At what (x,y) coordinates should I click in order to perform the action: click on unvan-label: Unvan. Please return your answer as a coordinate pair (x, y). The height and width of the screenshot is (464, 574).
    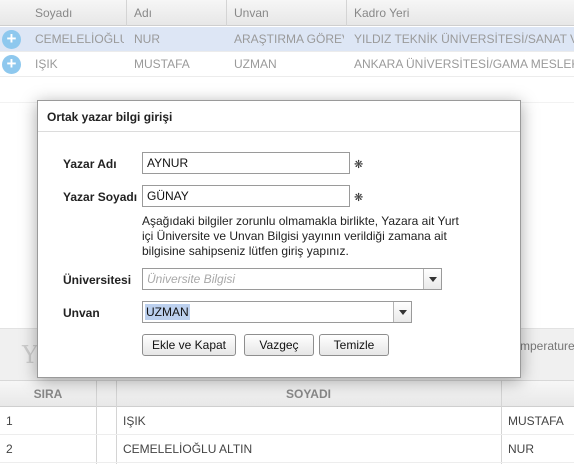
    Looking at the image, I should click on (81, 313).